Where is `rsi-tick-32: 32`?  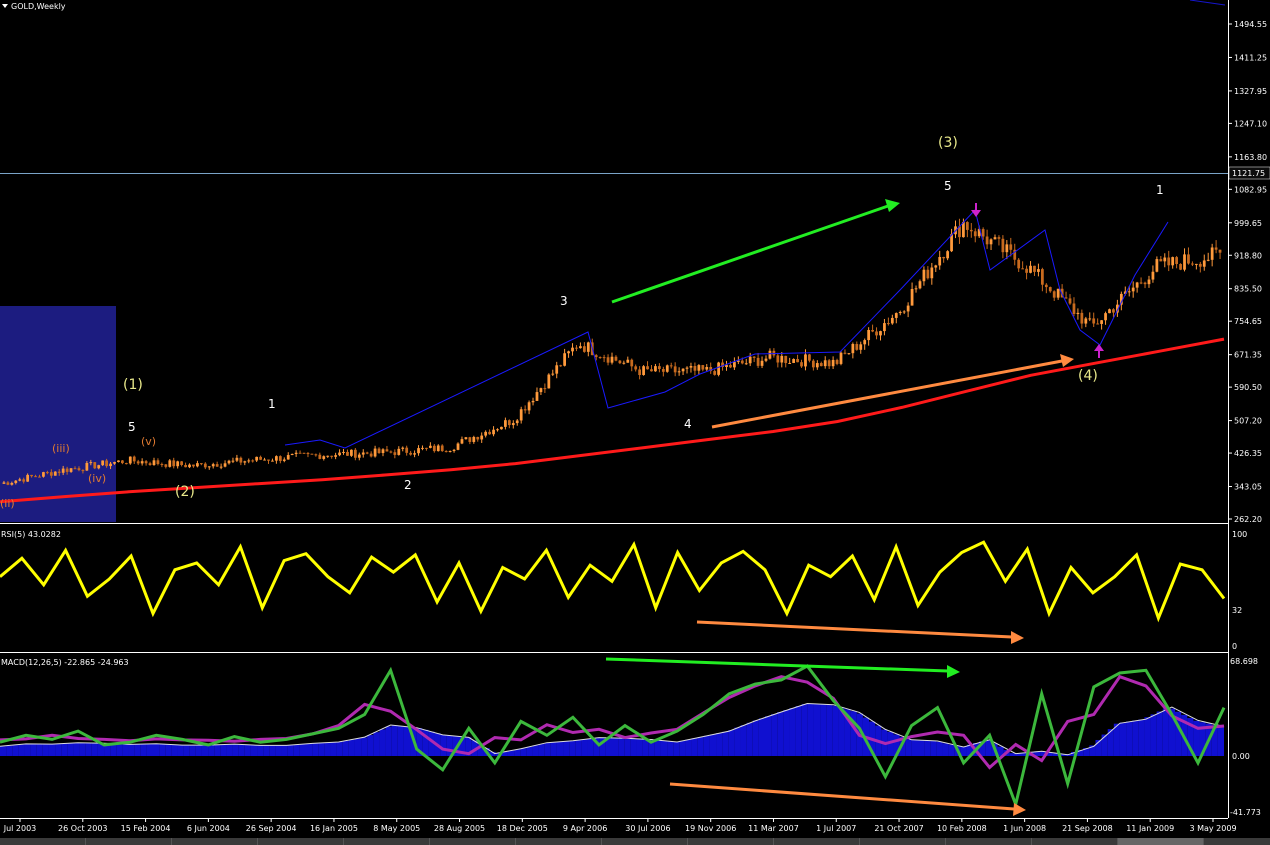
rsi-tick-32: 32 is located at coordinates (1237, 610).